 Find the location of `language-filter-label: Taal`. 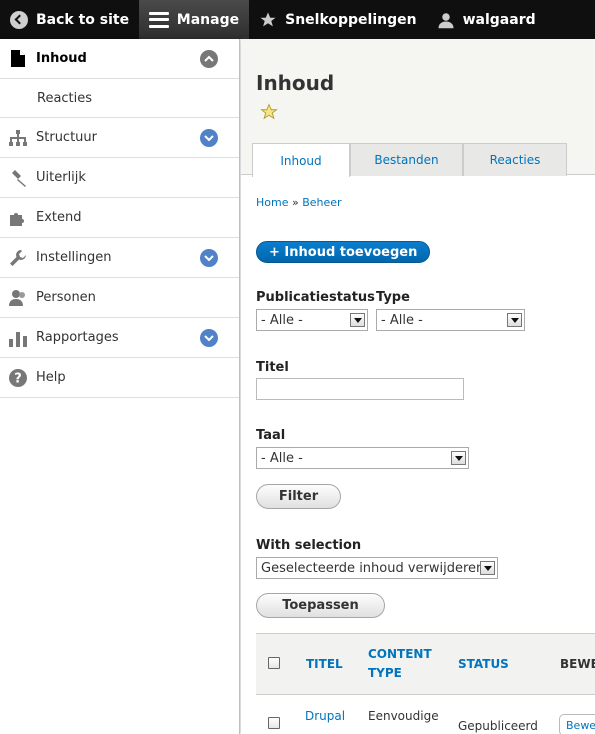

language-filter-label: Taal is located at coordinates (271, 435).